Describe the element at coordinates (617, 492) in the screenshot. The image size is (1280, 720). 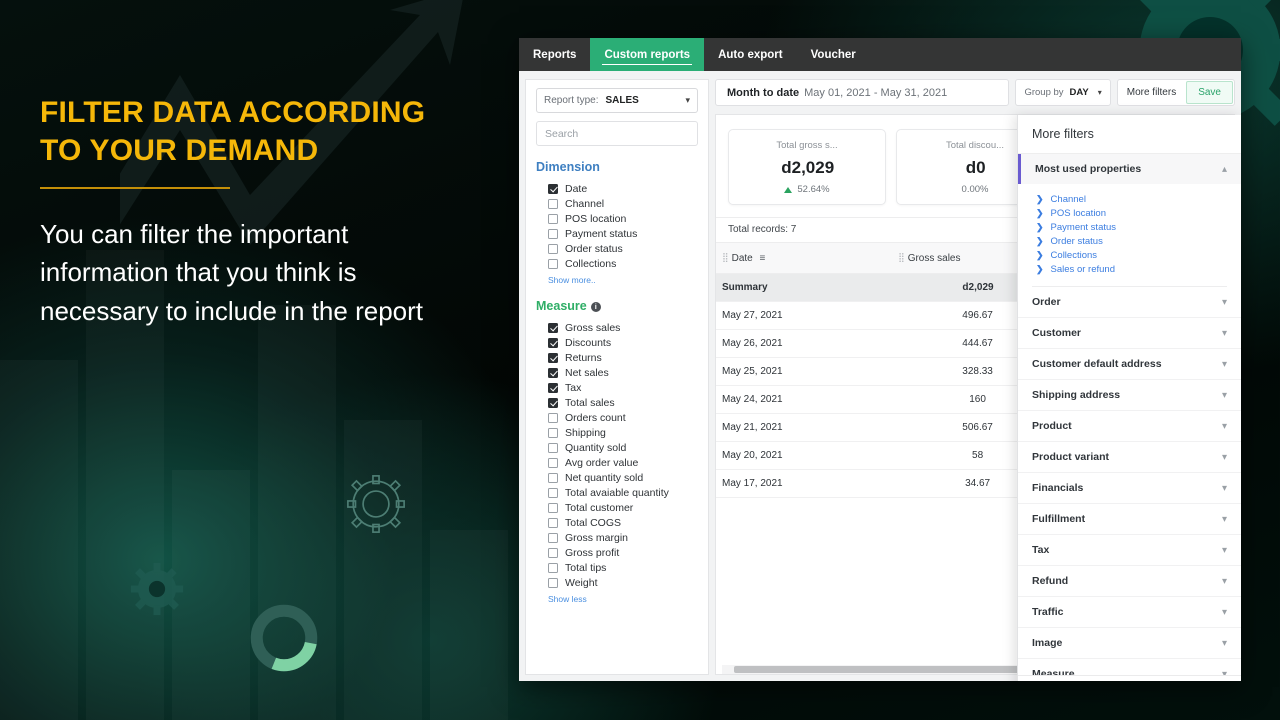
I see `checkbox-option: Total avaiable quantity` at that location.